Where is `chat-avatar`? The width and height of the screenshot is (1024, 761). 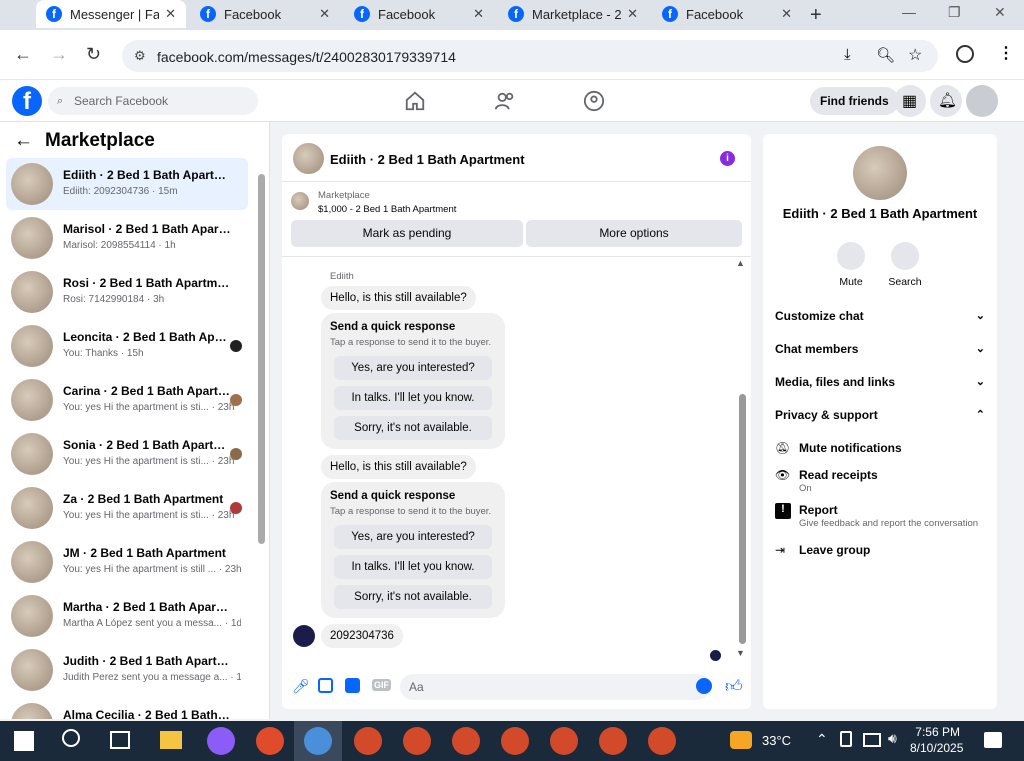
chat-avatar is located at coordinates (308, 158).